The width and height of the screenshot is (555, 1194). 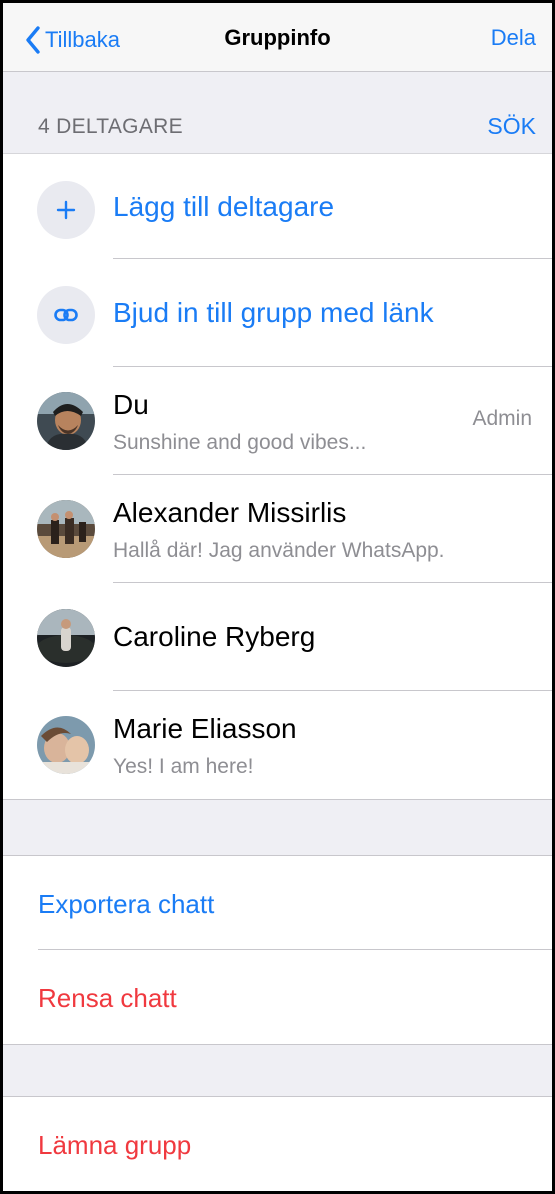 I want to click on add-participant-label: Lägg till deltagare, so click(x=224, y=206).